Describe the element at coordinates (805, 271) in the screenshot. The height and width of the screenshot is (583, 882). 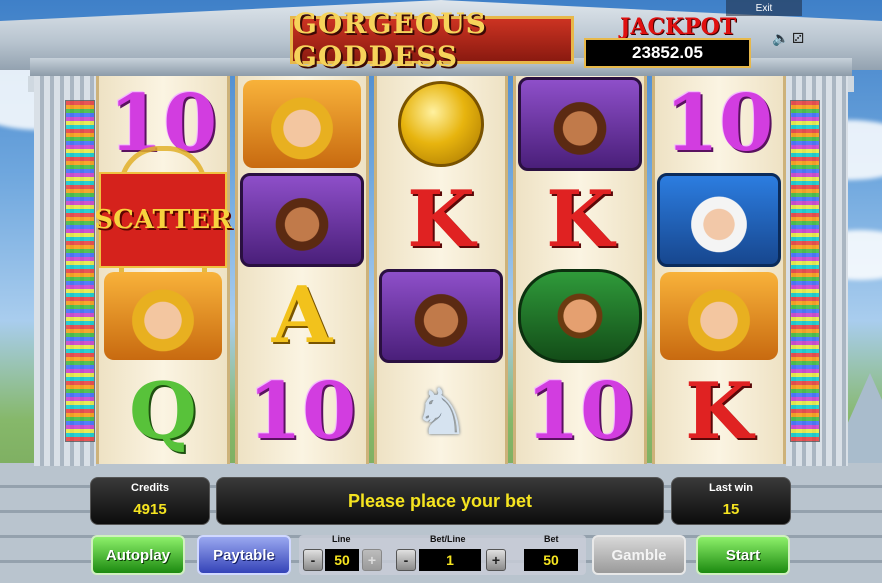
I see `payline-indicators-right` at that location.